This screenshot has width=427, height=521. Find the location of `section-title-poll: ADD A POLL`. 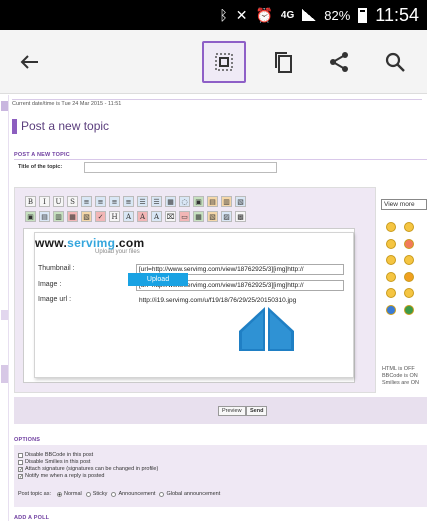

section-title-poll: ADD A POLL is located at coordinates (32, 518).